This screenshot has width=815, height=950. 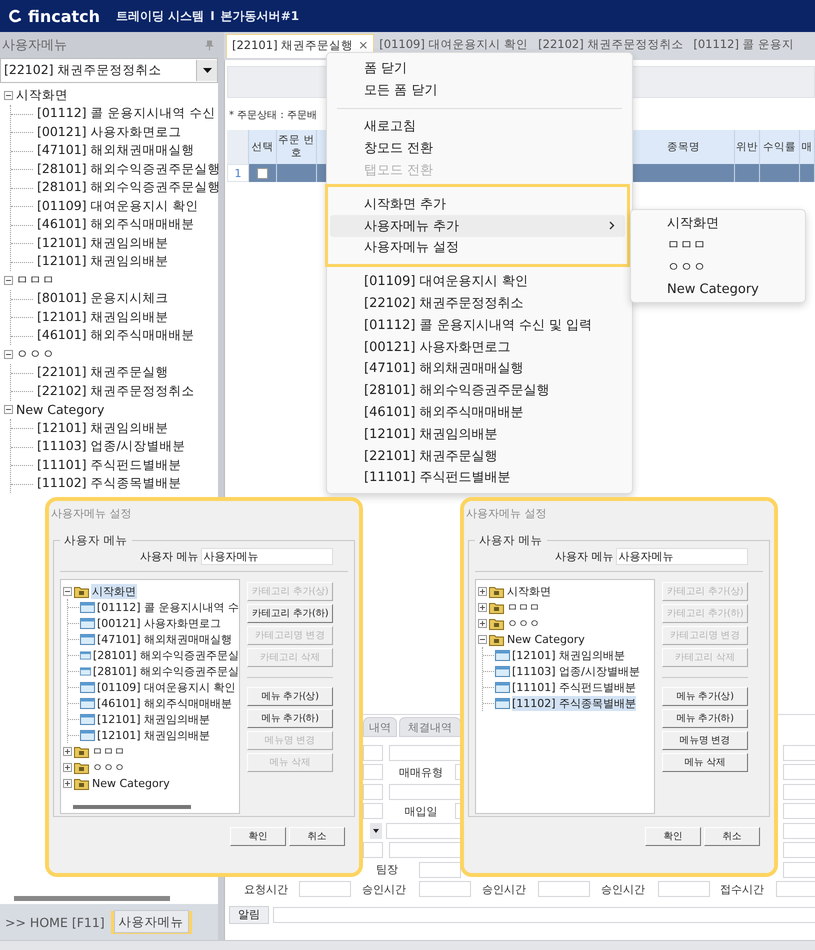 I want to click on status-note: * 주문상태 : 주문배, so click(x=273, y=115).